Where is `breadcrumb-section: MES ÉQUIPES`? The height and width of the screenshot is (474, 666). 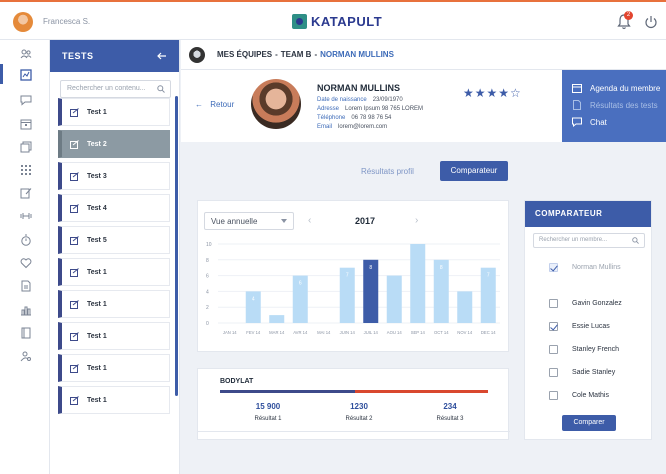 breadcrumb-section: MES ÉQUIPES is located at coordinates (244, 54).